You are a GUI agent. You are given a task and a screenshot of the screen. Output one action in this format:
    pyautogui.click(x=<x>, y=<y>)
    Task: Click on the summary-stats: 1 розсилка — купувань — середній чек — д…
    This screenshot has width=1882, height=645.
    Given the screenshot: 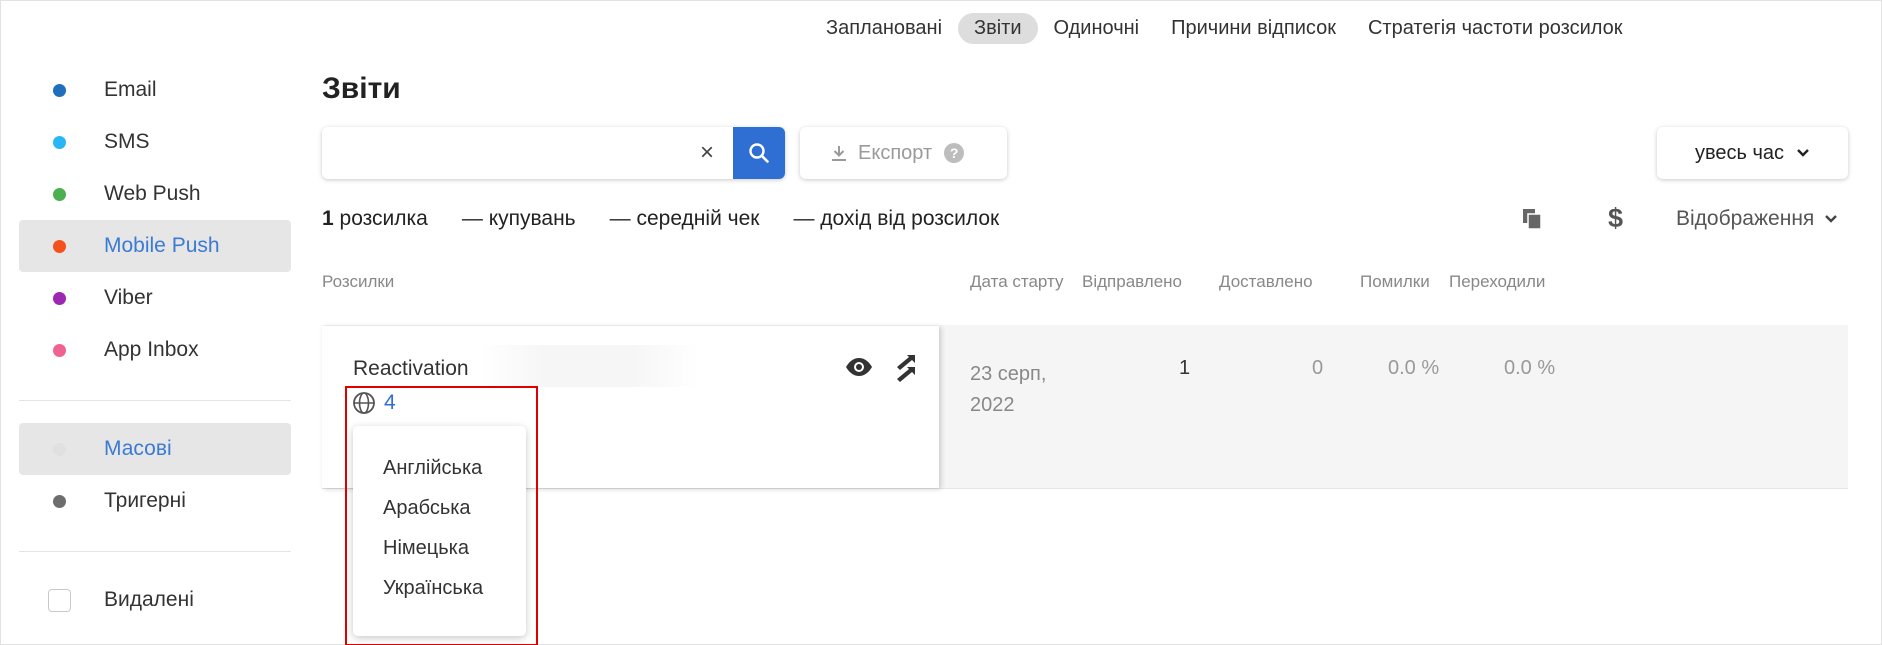 What is the action you would take?
    pyautogui.click(x=660, y=219)
    